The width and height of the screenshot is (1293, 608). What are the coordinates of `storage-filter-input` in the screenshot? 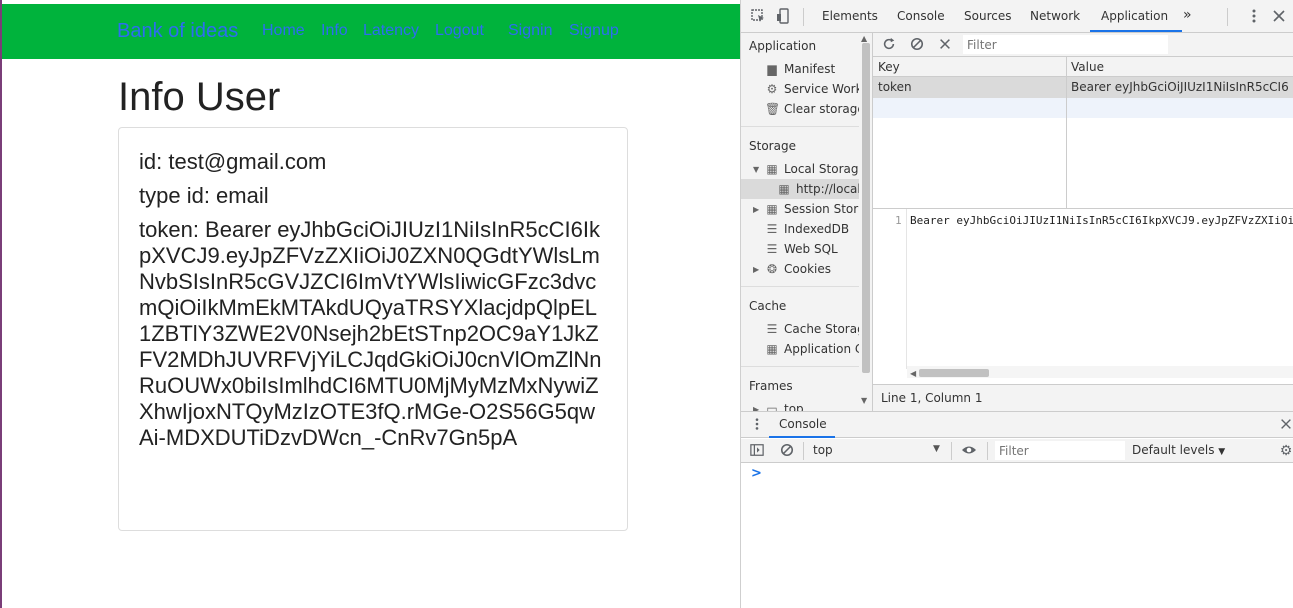 It's located at (1065, 44).